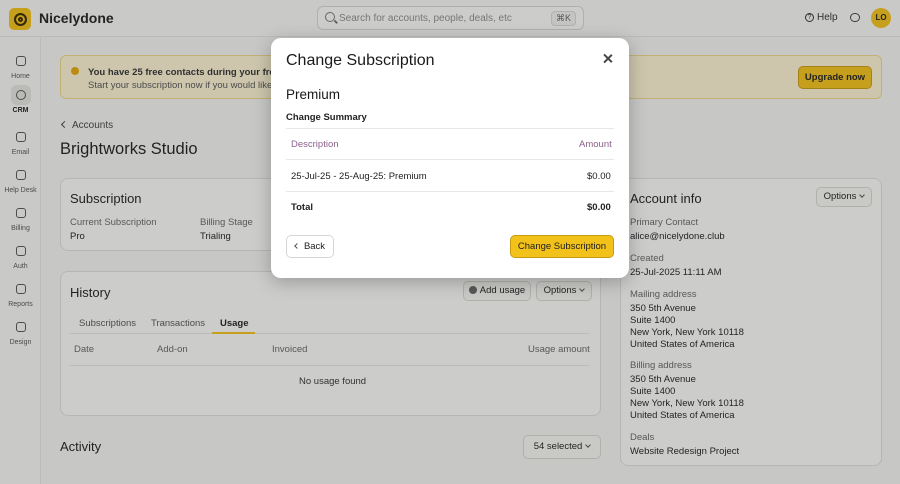 This screenshot has height=484, width=900. Describe the element at coordinates (599, 207) in the screenshot. I see `total-amount: $0.00` at that location.